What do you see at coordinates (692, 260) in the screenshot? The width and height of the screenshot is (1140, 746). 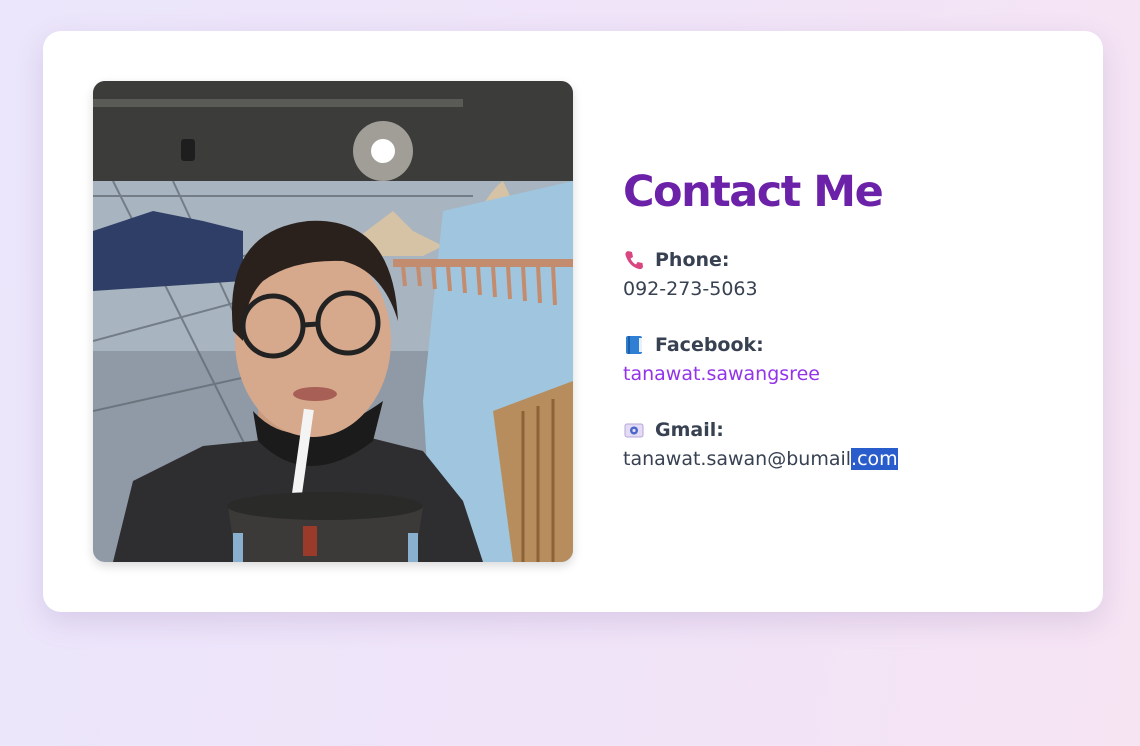 I see `phone-label: Phone:` at bounding box center [692, 260].